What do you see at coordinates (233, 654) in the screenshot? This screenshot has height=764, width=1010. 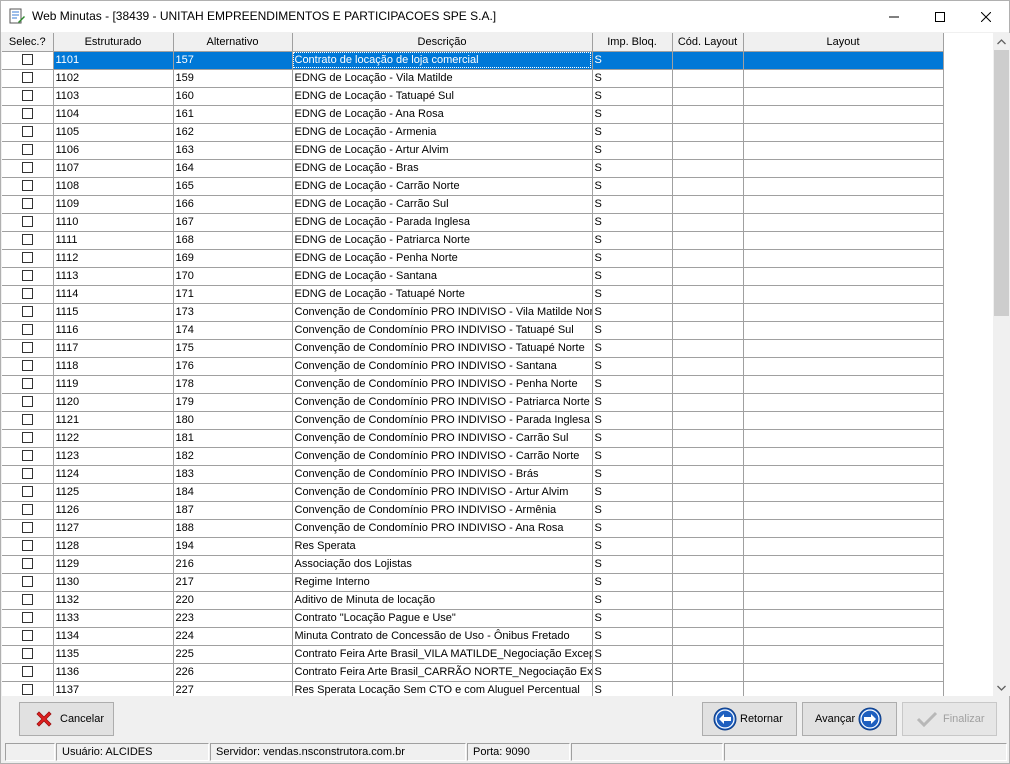 I see `cell-alternativo: 225` at bounding box center [233, 654].